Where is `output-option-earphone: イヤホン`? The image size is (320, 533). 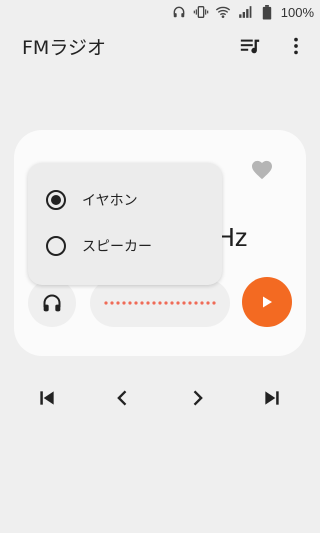 output-option-earphone: イヤホン is located at coordinates (92, 200).